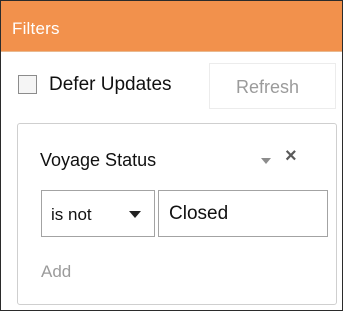 The height and width of the screenshot is (311, 343). What do you see at coordinates (291, 156) in the screenshot?
I see `close-icon: ×` at bounding box center [291, 156].